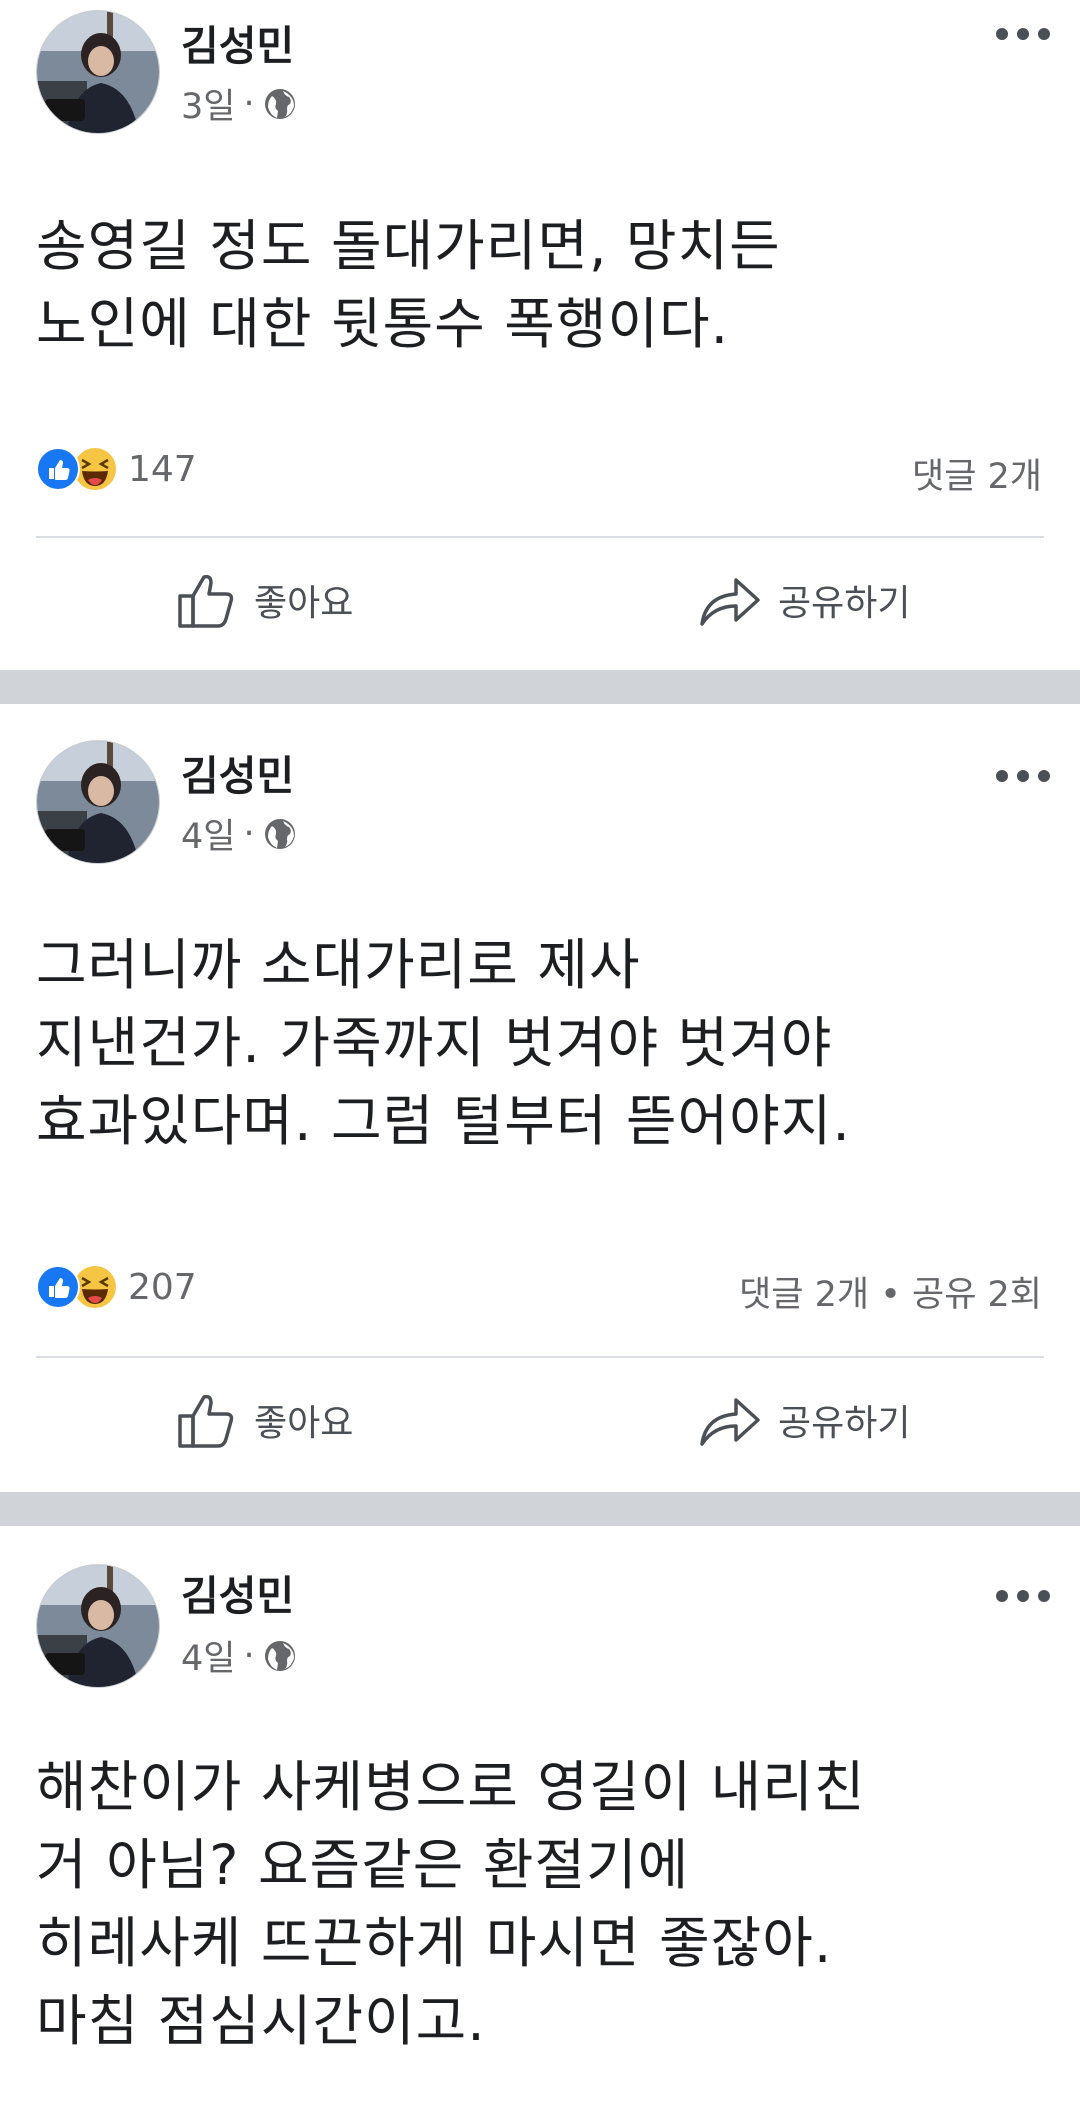  What do you see at coordinates (116, 469) in the screenshot?
I see `reaction-summary: 147` at bounding box center [116, 469].